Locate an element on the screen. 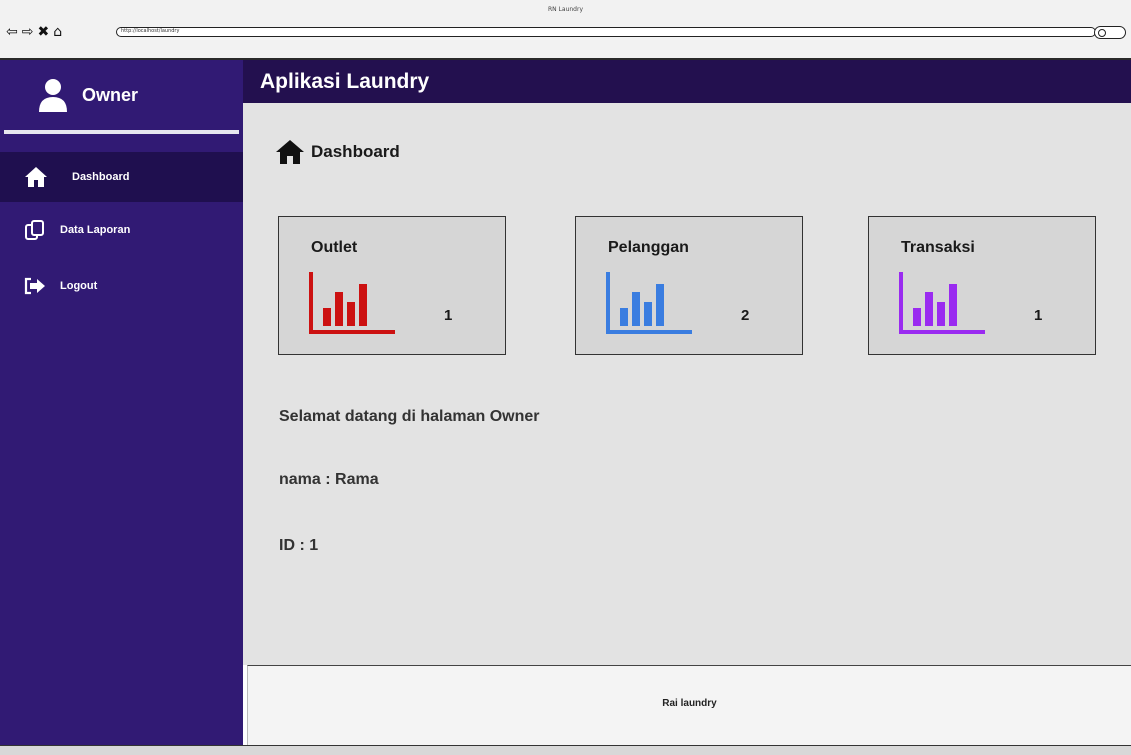 The height and width of the screenshot is (755, 1131). sidebar-header: Owner is located at coordinates (121, 95).